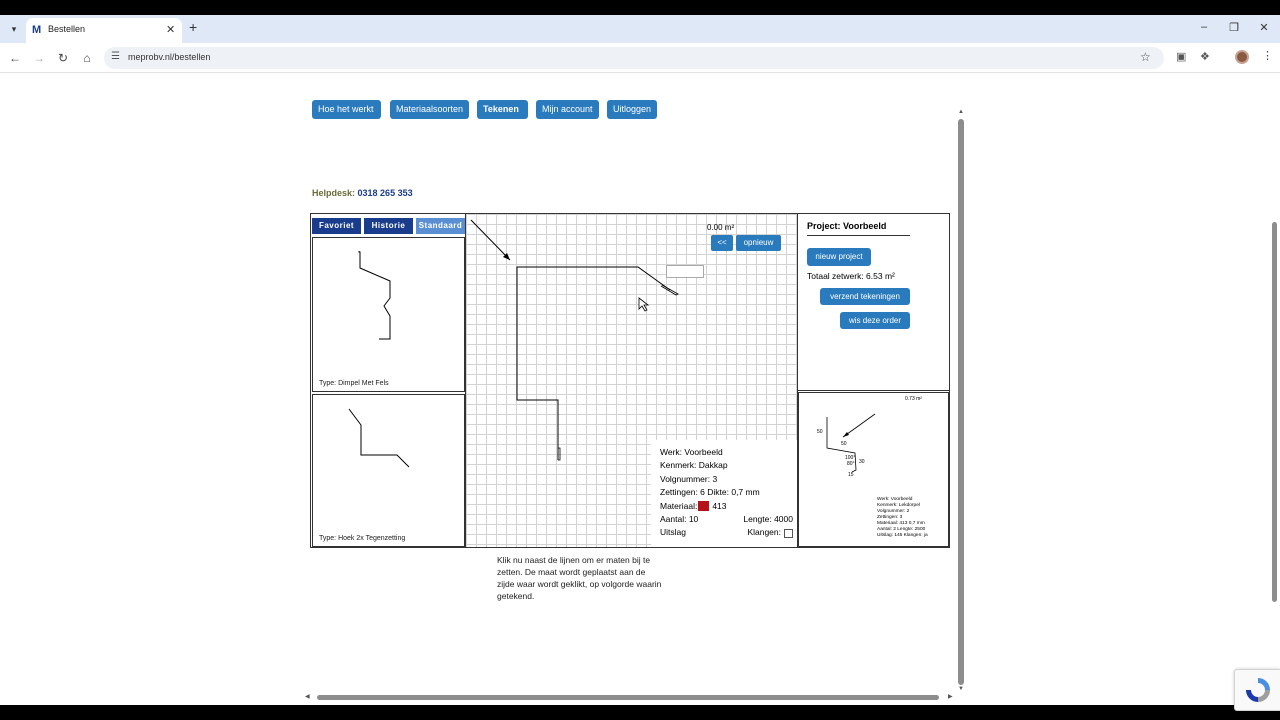 This screenshot has height=720, width=1280. What do you see at coordinates (15, 58) in the screenshot?
I see `back-arrow-icon: ←` at bounding box center [15, 58].